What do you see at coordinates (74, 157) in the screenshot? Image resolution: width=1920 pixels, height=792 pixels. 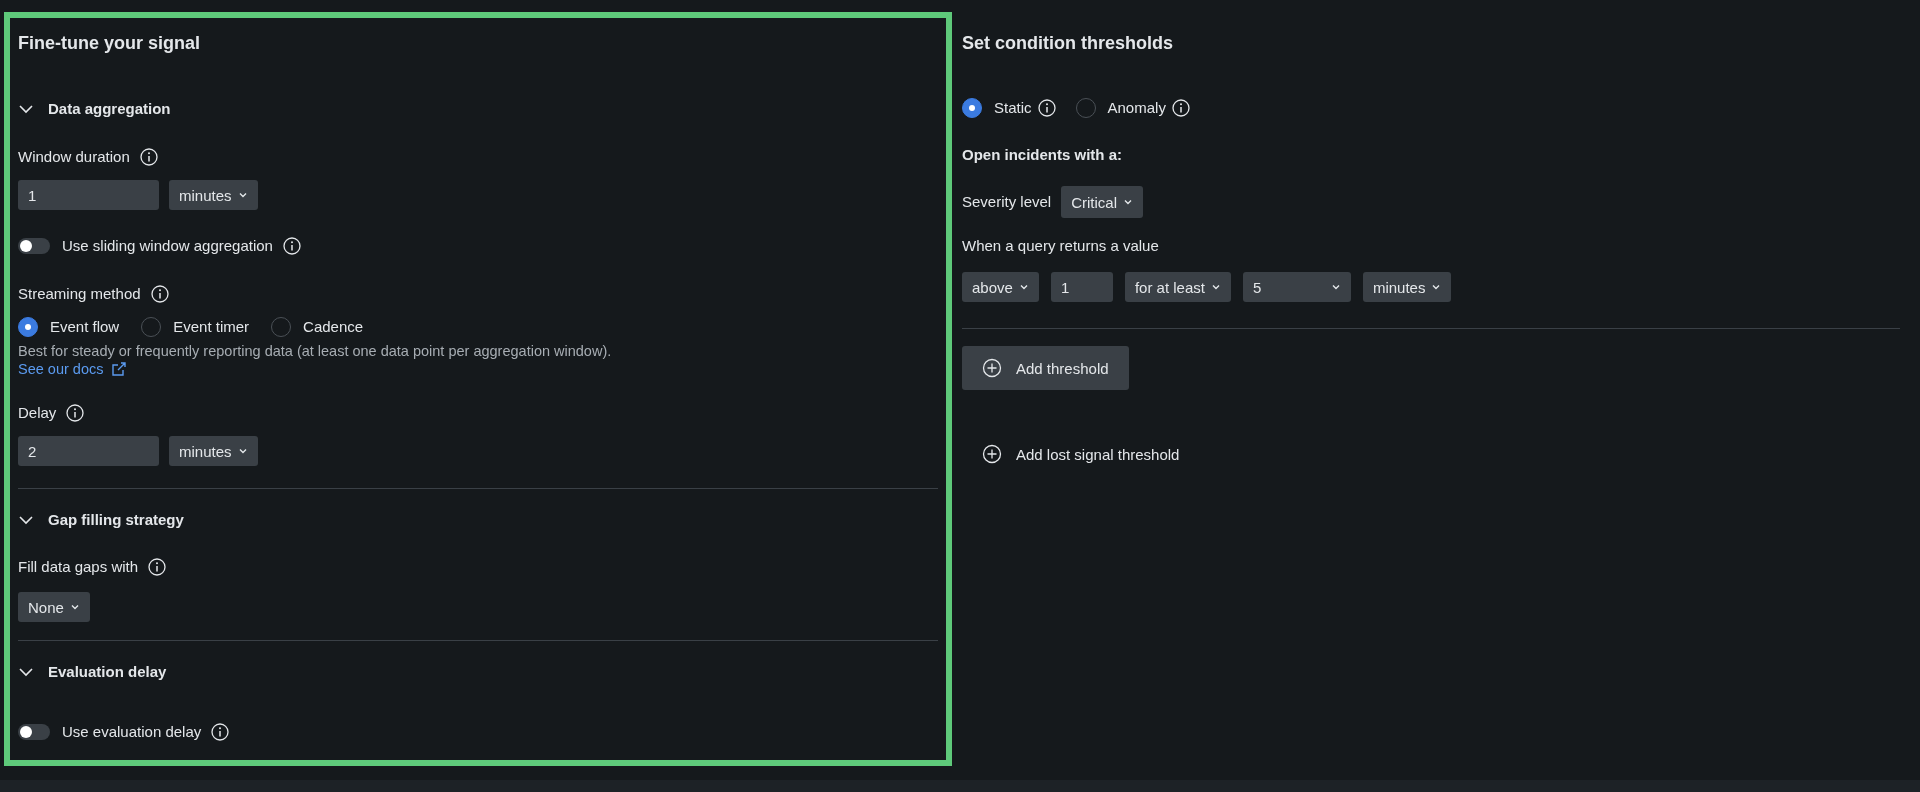 I see `field-label: Window duration` at bounding box center [74, 157].